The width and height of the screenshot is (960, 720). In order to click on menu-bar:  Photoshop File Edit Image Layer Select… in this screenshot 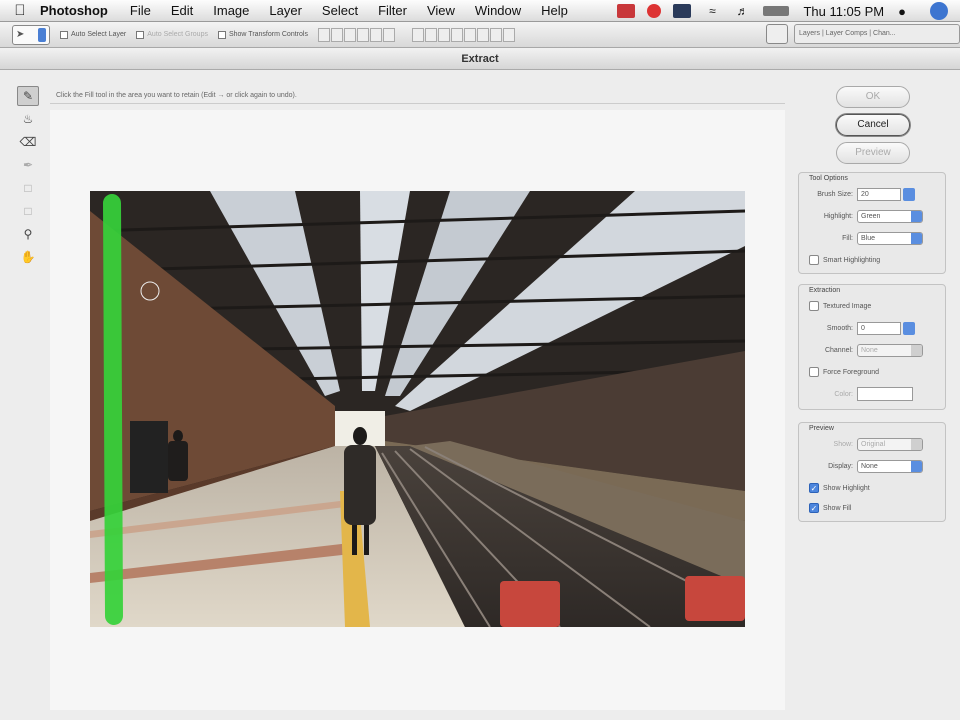, I will do `click(480, 11)`.